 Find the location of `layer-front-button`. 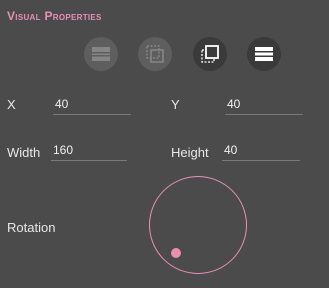

layer-front-button is located at coordinates (210, 54).